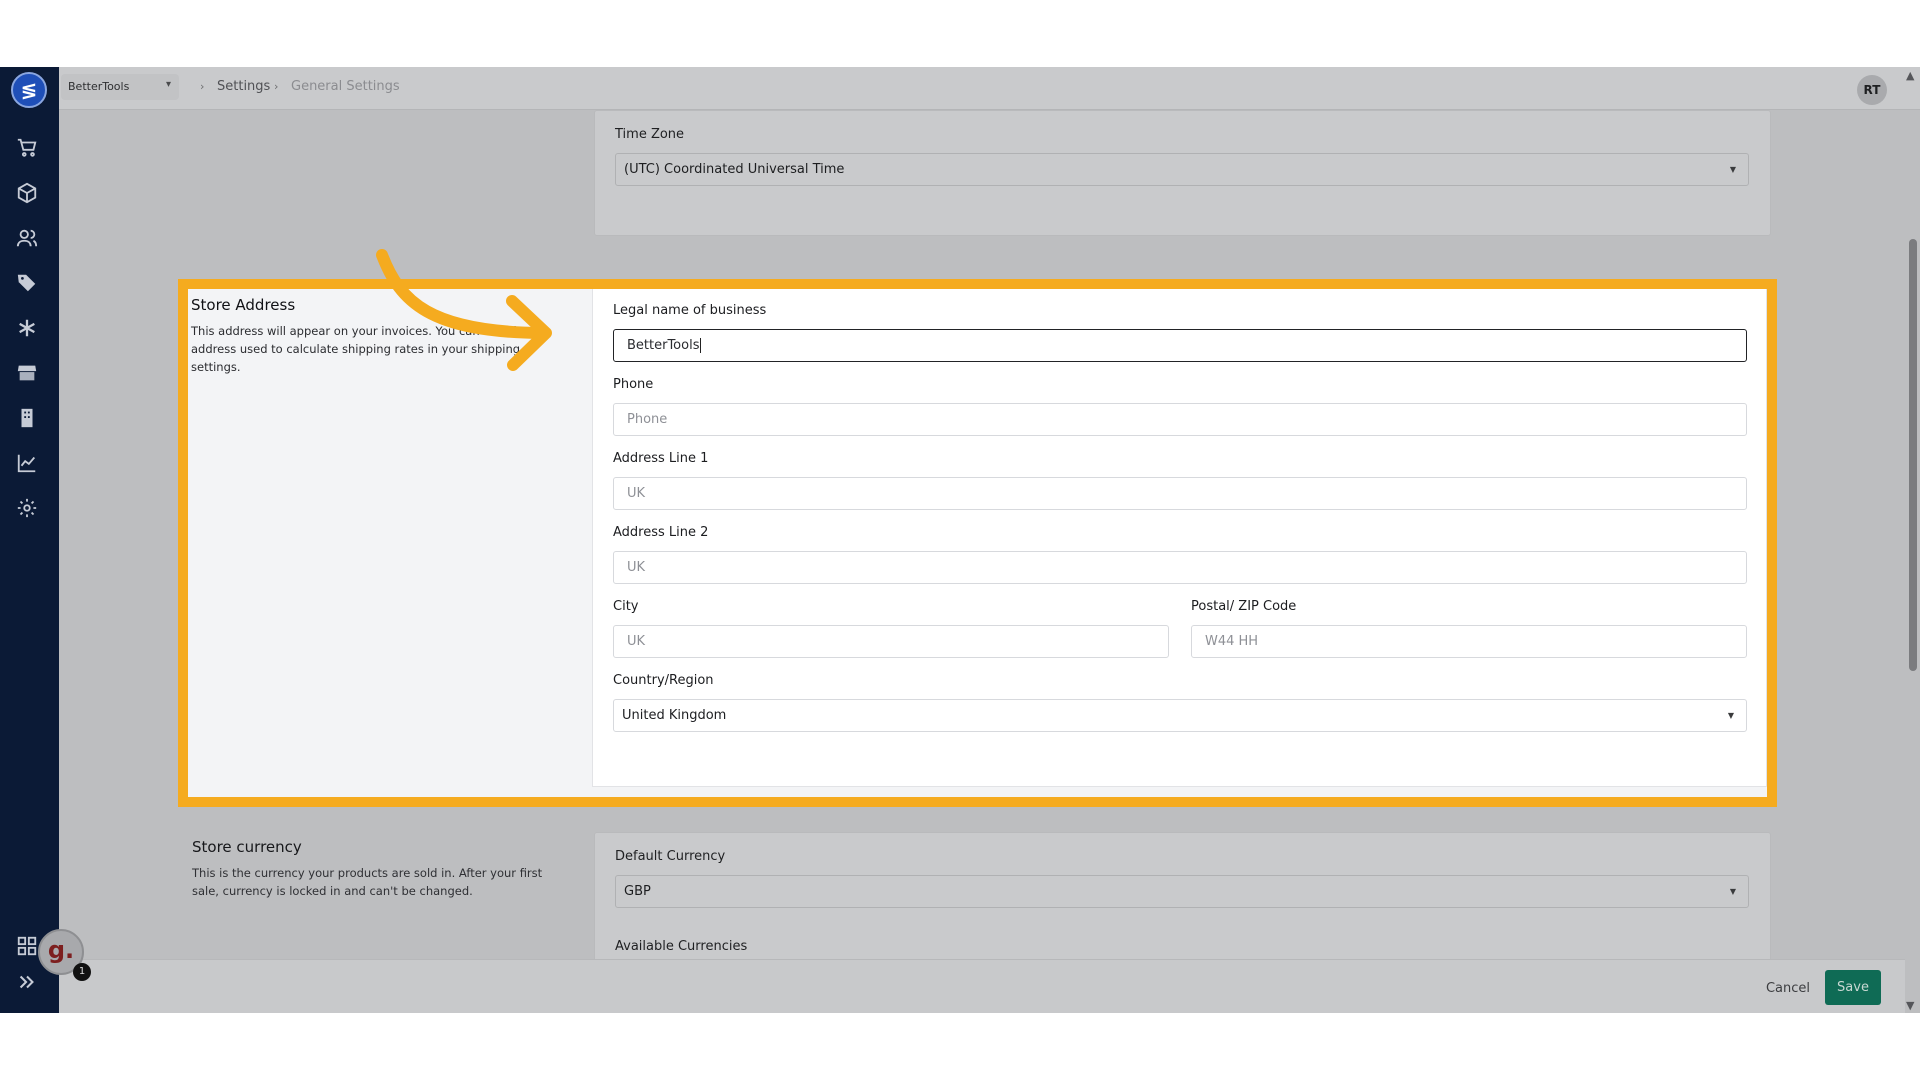  I want to click on address-line-2-label: Address Line 2, so click(661, 532).